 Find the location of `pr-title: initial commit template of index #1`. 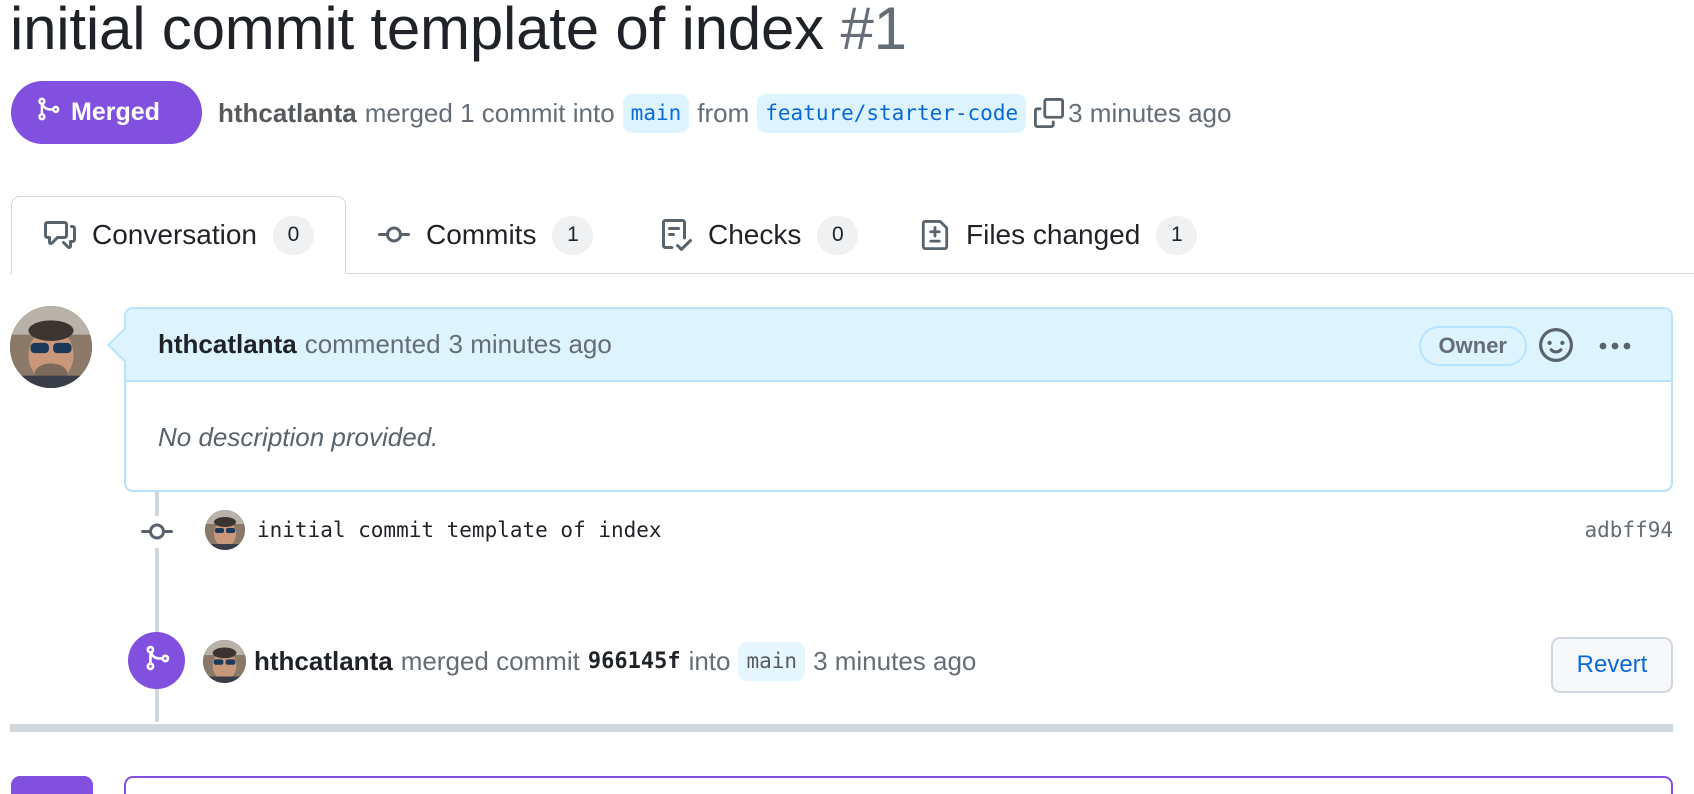

pr-title: initial commit template of index #1 is located at coordinates (458, 31).